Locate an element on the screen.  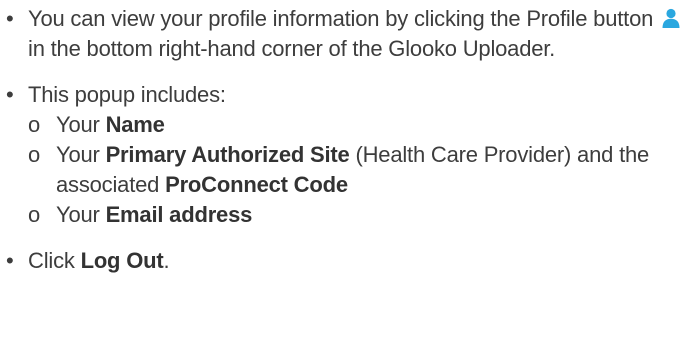
bullet-popup: • This popup includes: is located at coordinates (343, 95).